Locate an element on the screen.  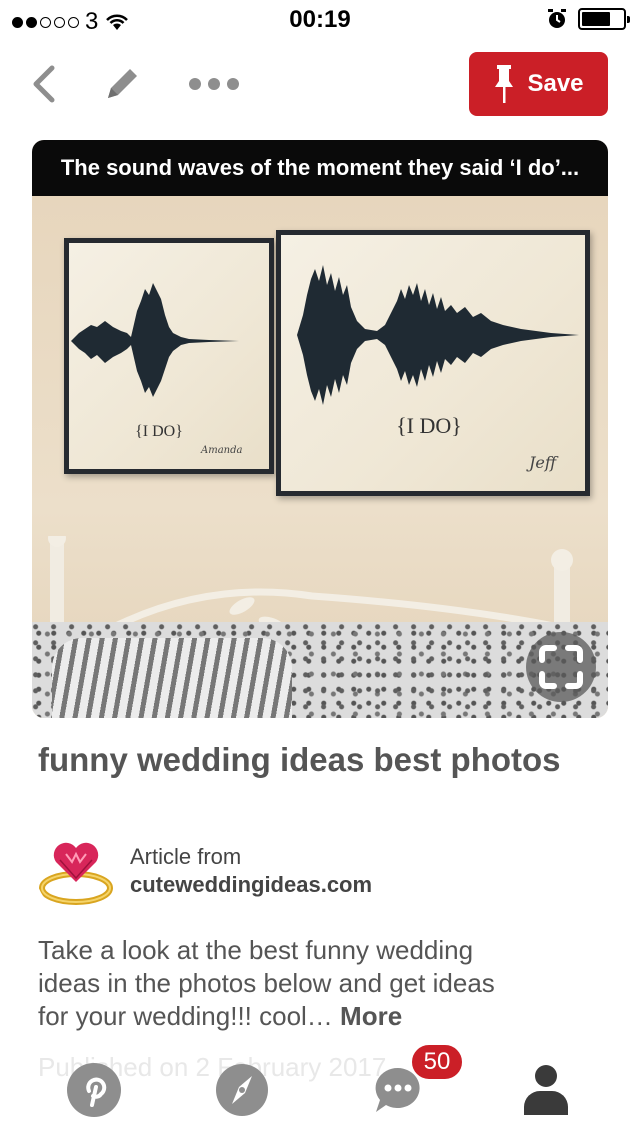
right-soundwave is located at coordinates (438, 335).